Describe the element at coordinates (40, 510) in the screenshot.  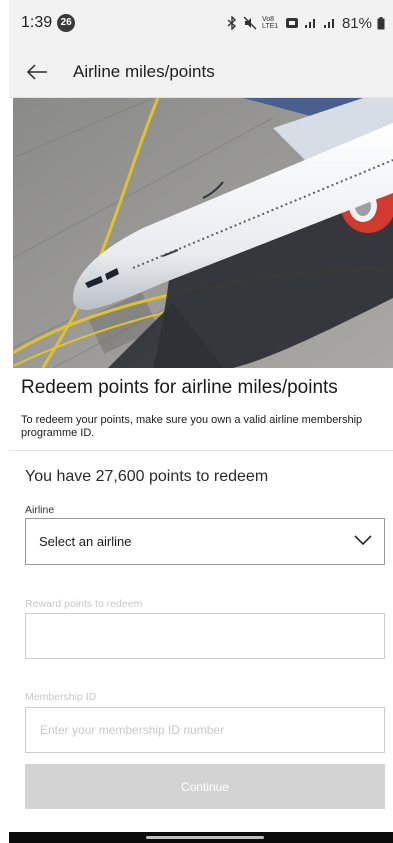
I see `airline-label: Airline` at that location.